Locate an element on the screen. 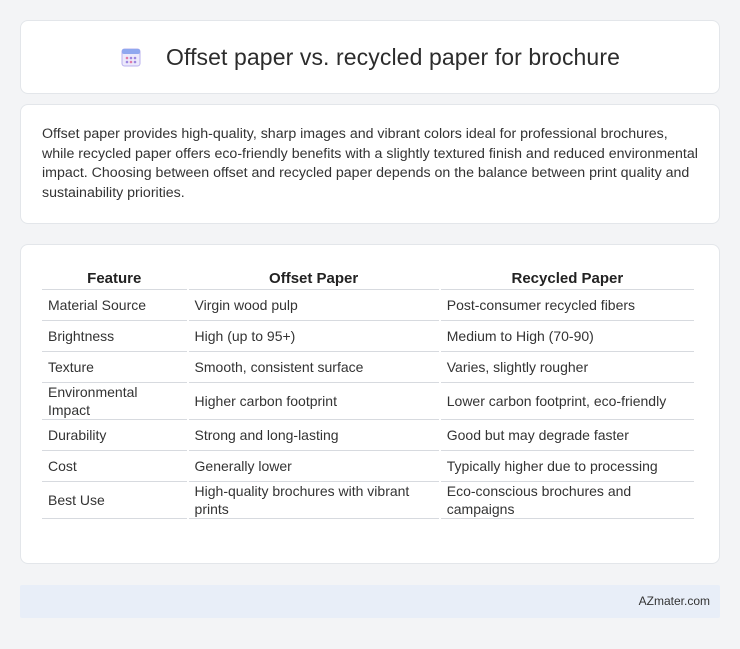 The width and height of the screenshot is (740, 649). recycled-cell: Lower carbon footprint, eco-friendly is located at coordinates (567, 401).